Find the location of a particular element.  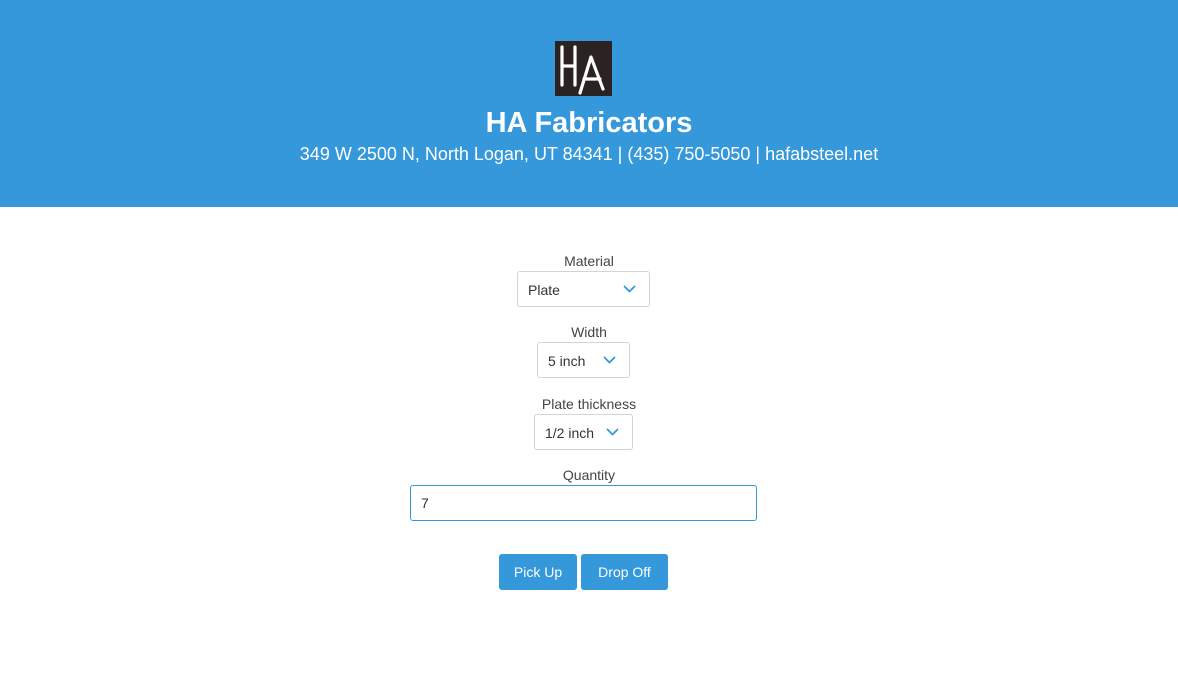

width-select: 5 inch is located at coordinates (583, 360).